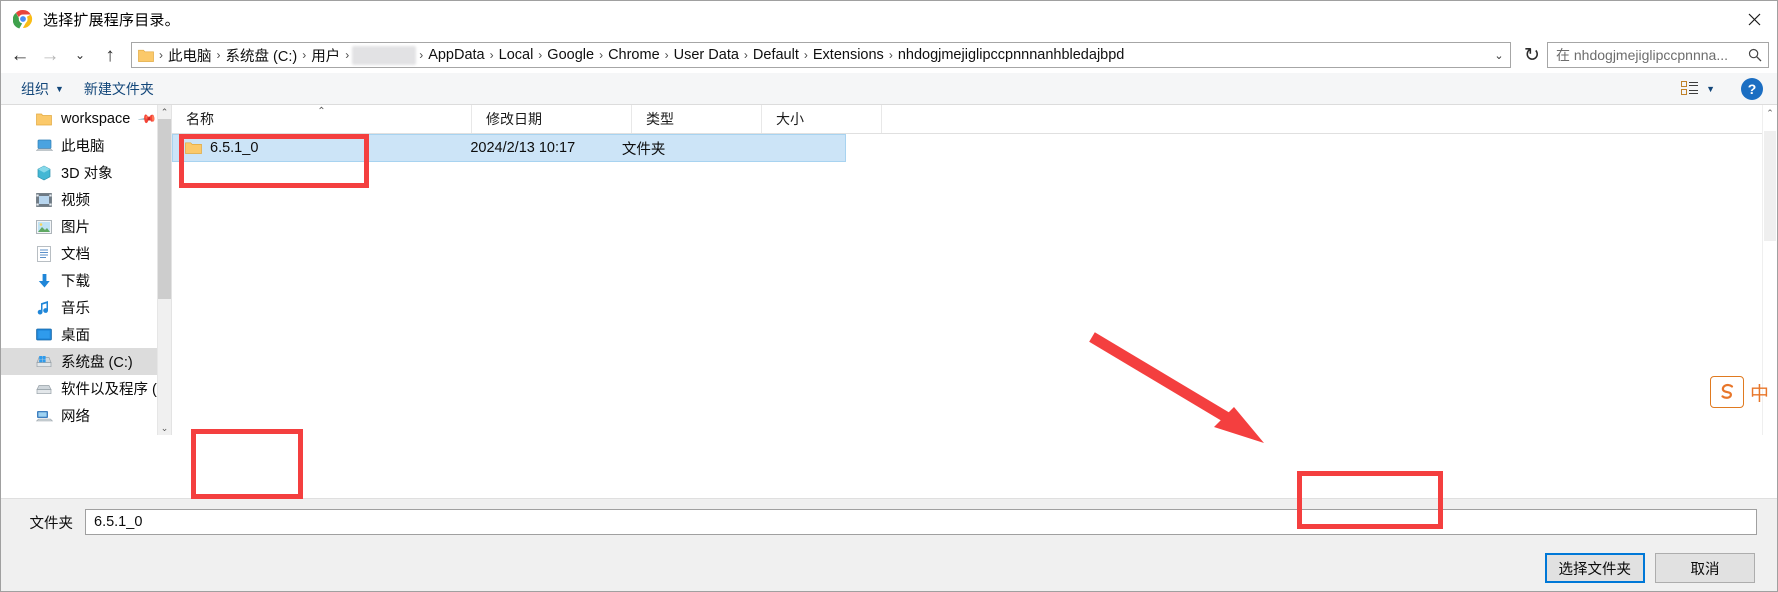 This screenshot has width=1778, height=592. What do you see at coordinates (44, 227) in the screenshot?
I see `pictures-icon` at bounding box center [44, 227].